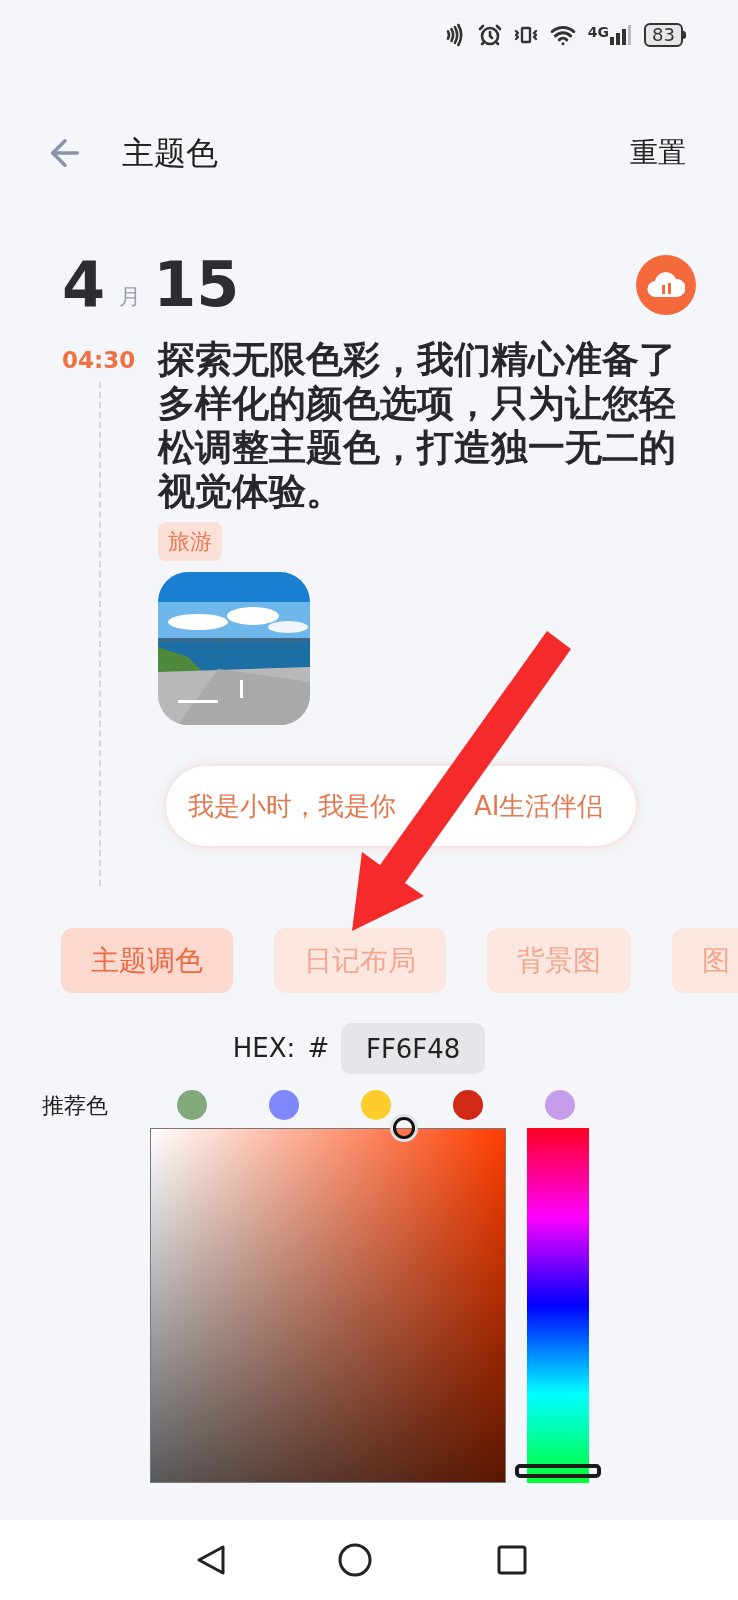 The width and height of the screenshot is (738, 1600). Describe the element at coordinates (413, 1048) in the screenshot. I see `hex-field: FF6F48` at that location.